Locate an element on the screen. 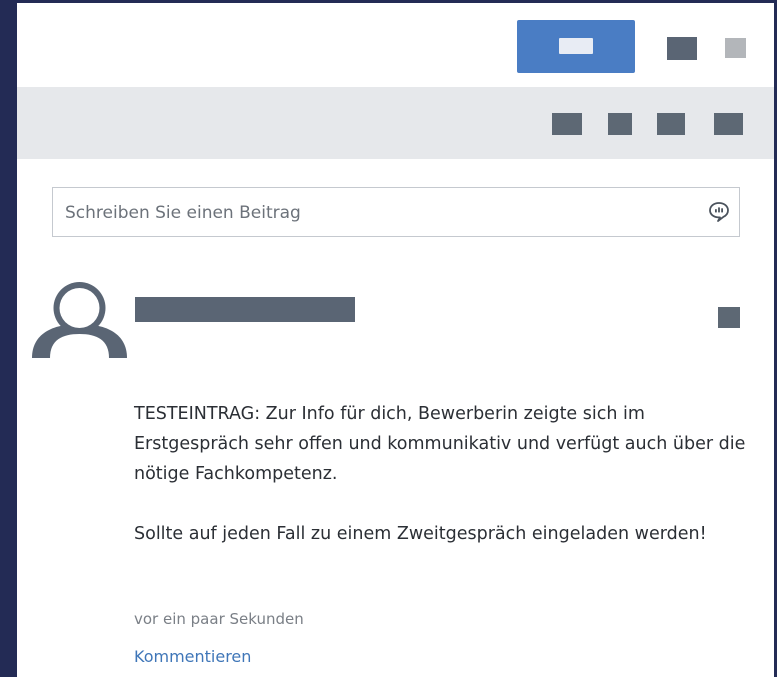 The height and width of the screenshot is (677, 777). header-bar is located at coordinates (395, 45).